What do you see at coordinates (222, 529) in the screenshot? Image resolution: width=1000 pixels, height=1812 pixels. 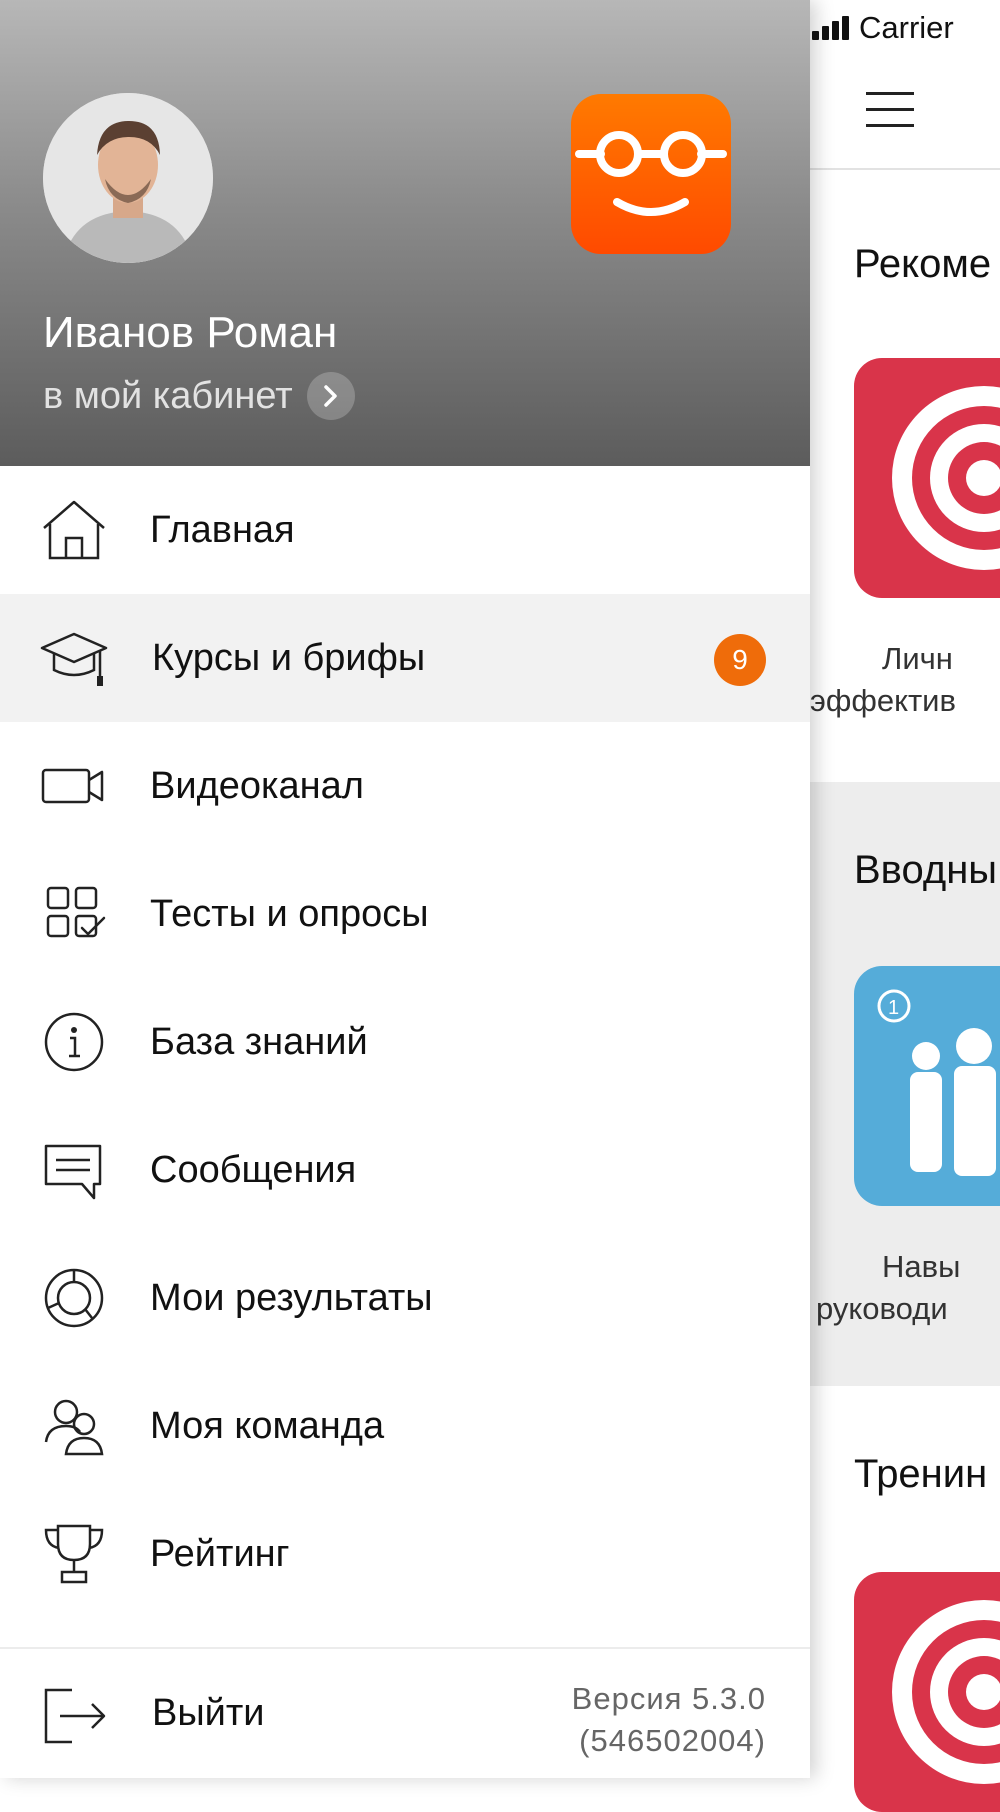 I see `menu-item-label: Главная` at bounding box center [222, 529].